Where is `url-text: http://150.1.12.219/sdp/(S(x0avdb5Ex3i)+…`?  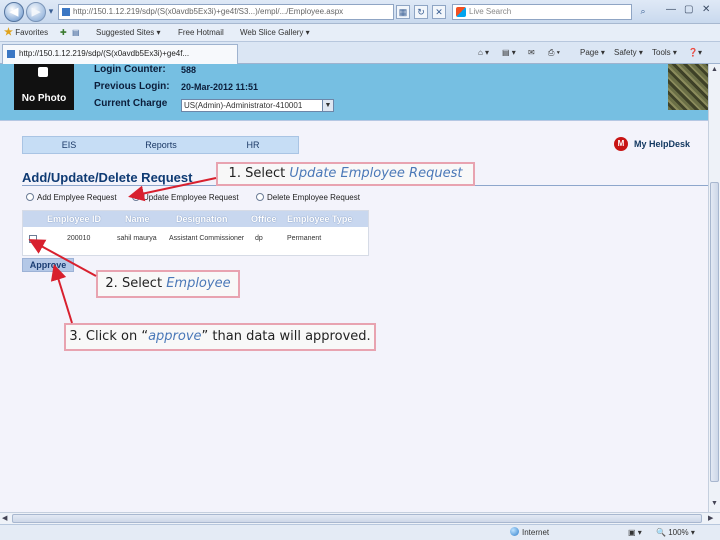
url-text: http://150.1.12.219/sdp/(S(x0avdb5Ex3i)+… is located at coordinates (208, 11).